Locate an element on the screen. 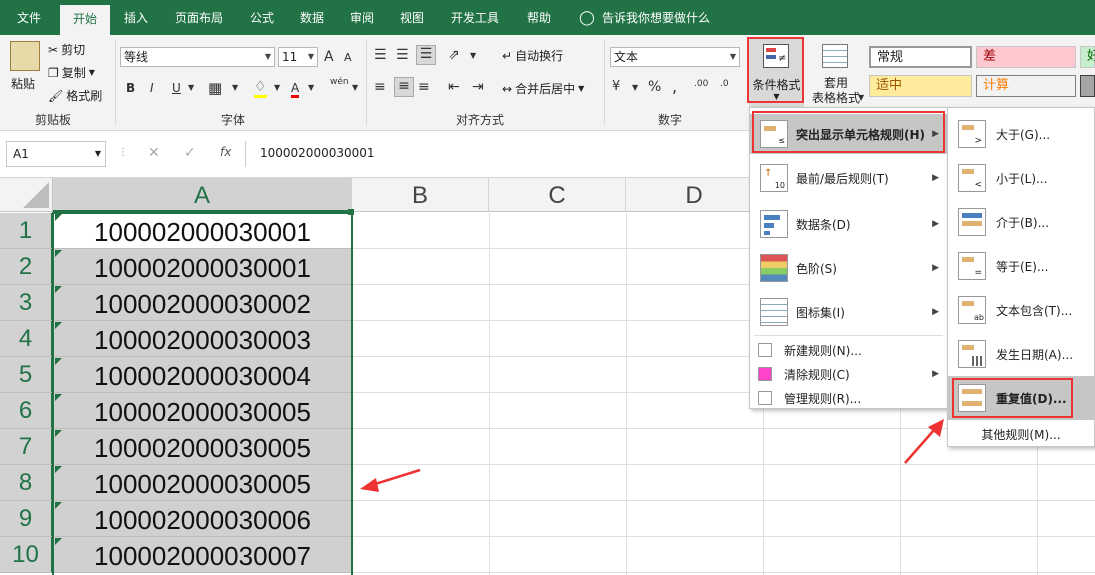 This screenshot has width=1095, height=575. wrap-text-button: ↵ 自动换行 is located at coordinates (532, 55).